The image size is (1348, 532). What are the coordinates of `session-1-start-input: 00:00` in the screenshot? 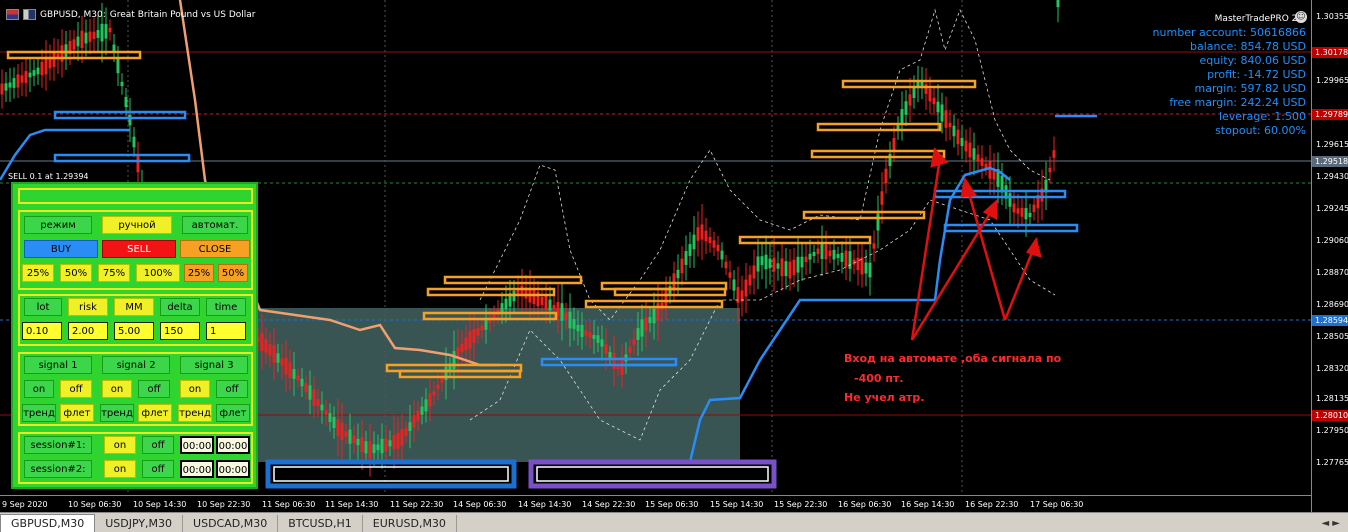 It's located at (197, 445).